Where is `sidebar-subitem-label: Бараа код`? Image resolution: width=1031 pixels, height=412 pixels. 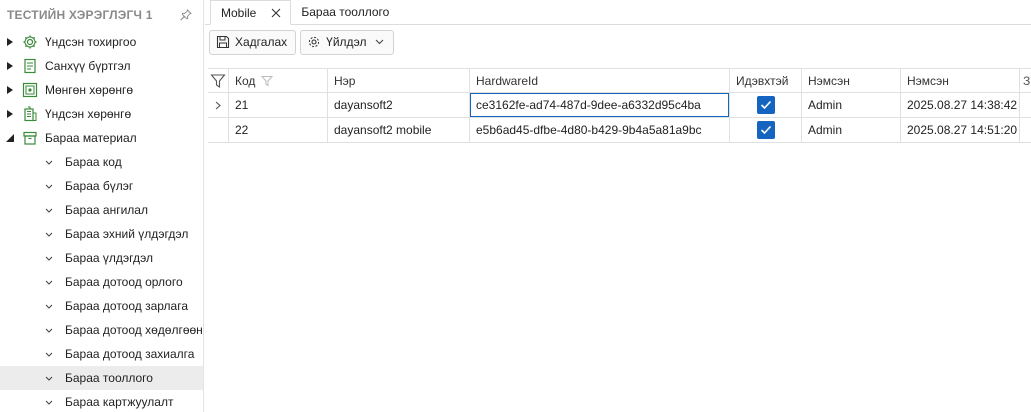
sidebar-subitem-label: Бараа код is located at coordinates (93, 162).